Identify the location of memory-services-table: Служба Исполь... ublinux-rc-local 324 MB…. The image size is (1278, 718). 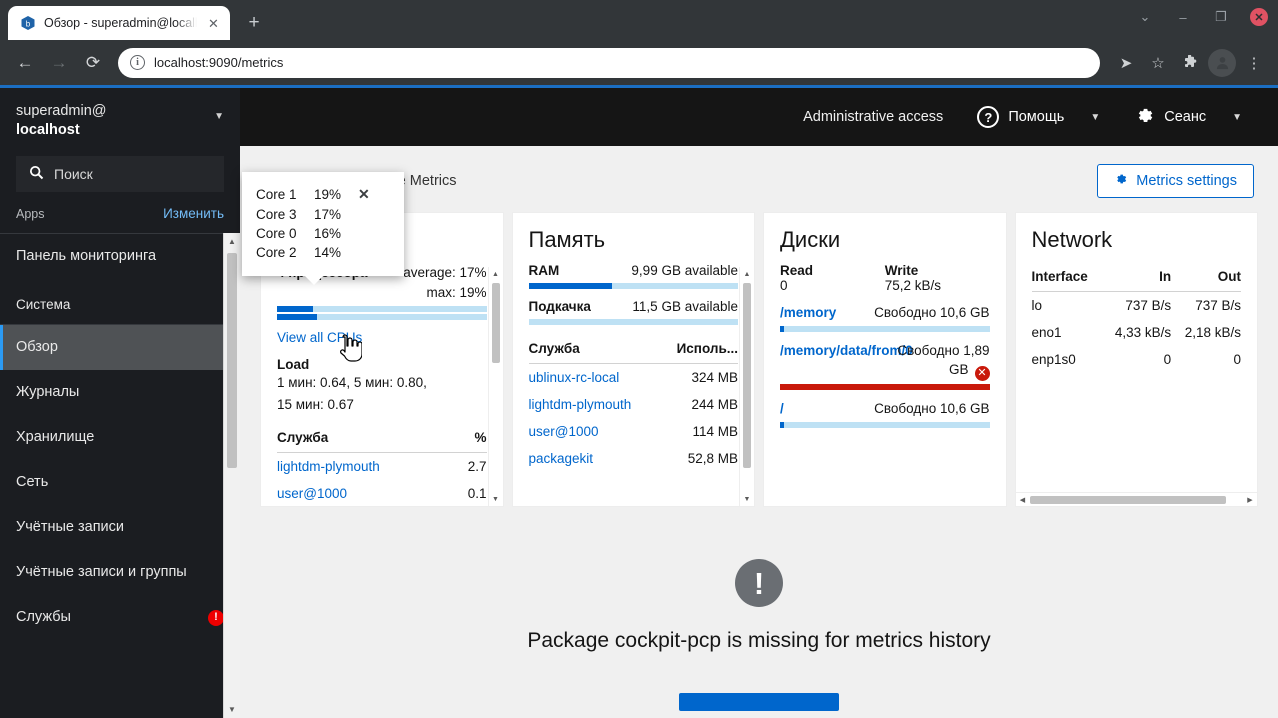
(633, 403).